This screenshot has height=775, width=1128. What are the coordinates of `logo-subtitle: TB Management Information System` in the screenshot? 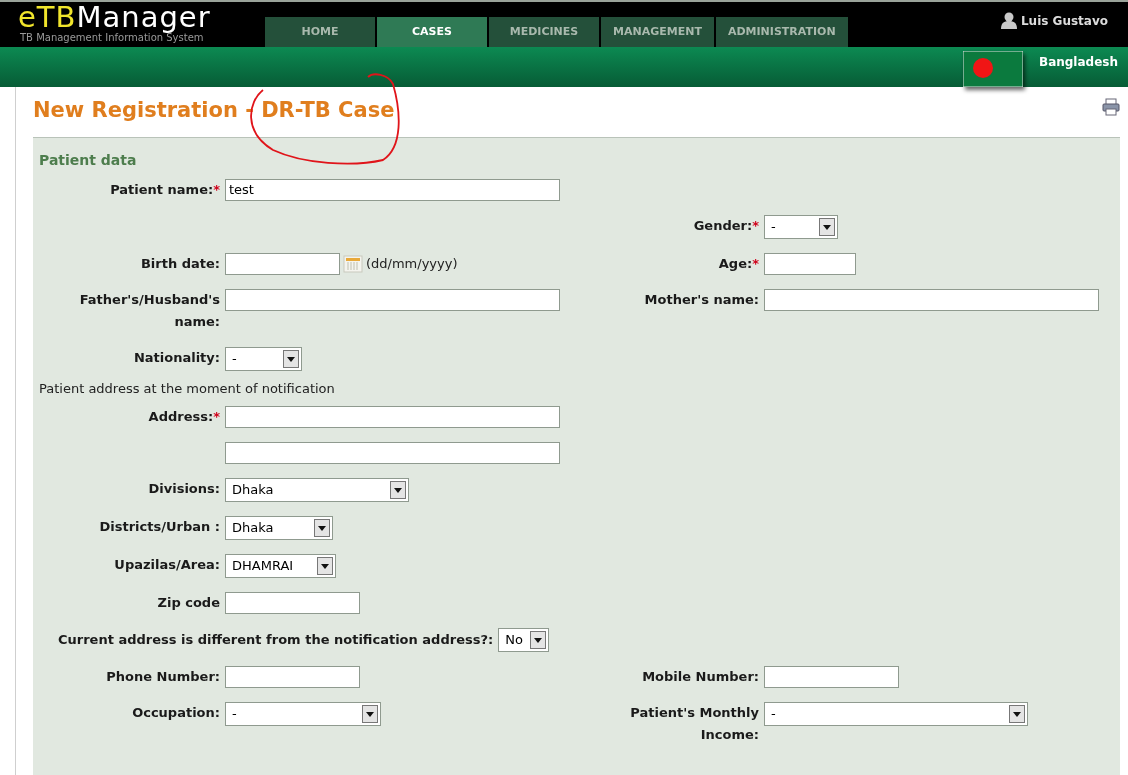 It's located at (111, 38).